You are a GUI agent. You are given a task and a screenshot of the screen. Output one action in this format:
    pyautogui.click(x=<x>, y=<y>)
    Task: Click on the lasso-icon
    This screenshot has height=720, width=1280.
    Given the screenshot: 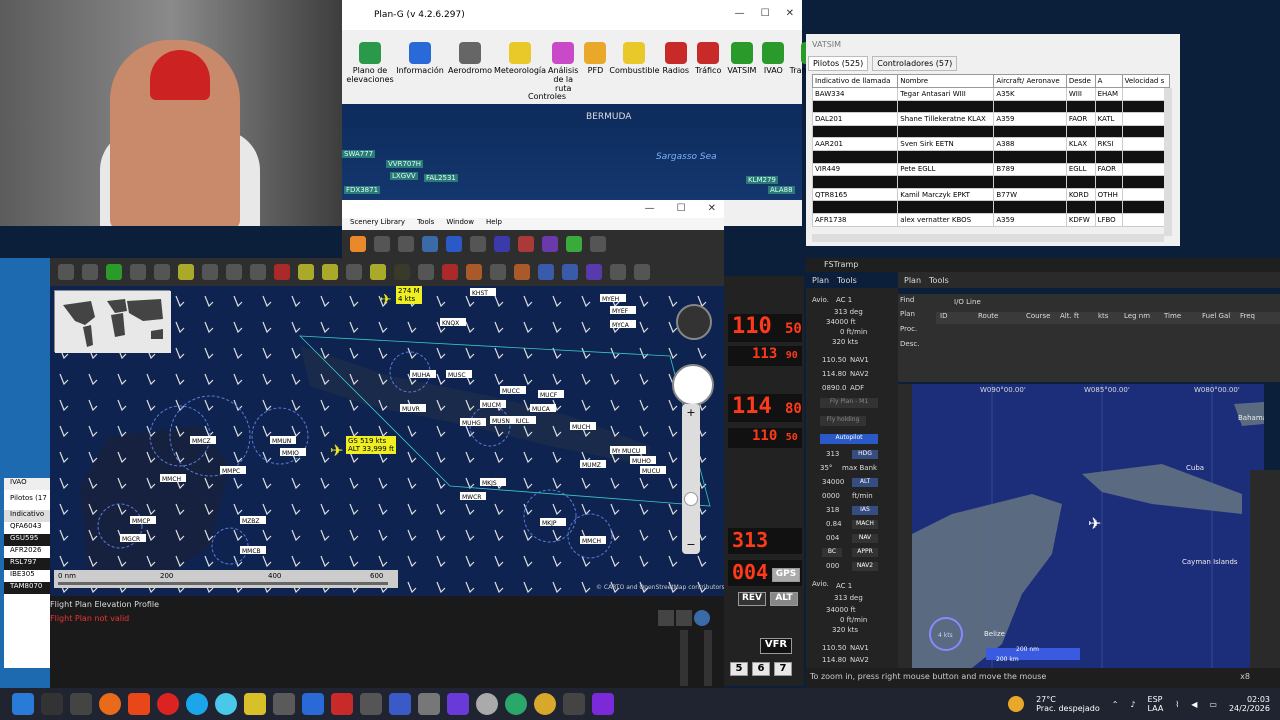 What is the action you would take?
    pyautogui.click(x=354, y=272)
    